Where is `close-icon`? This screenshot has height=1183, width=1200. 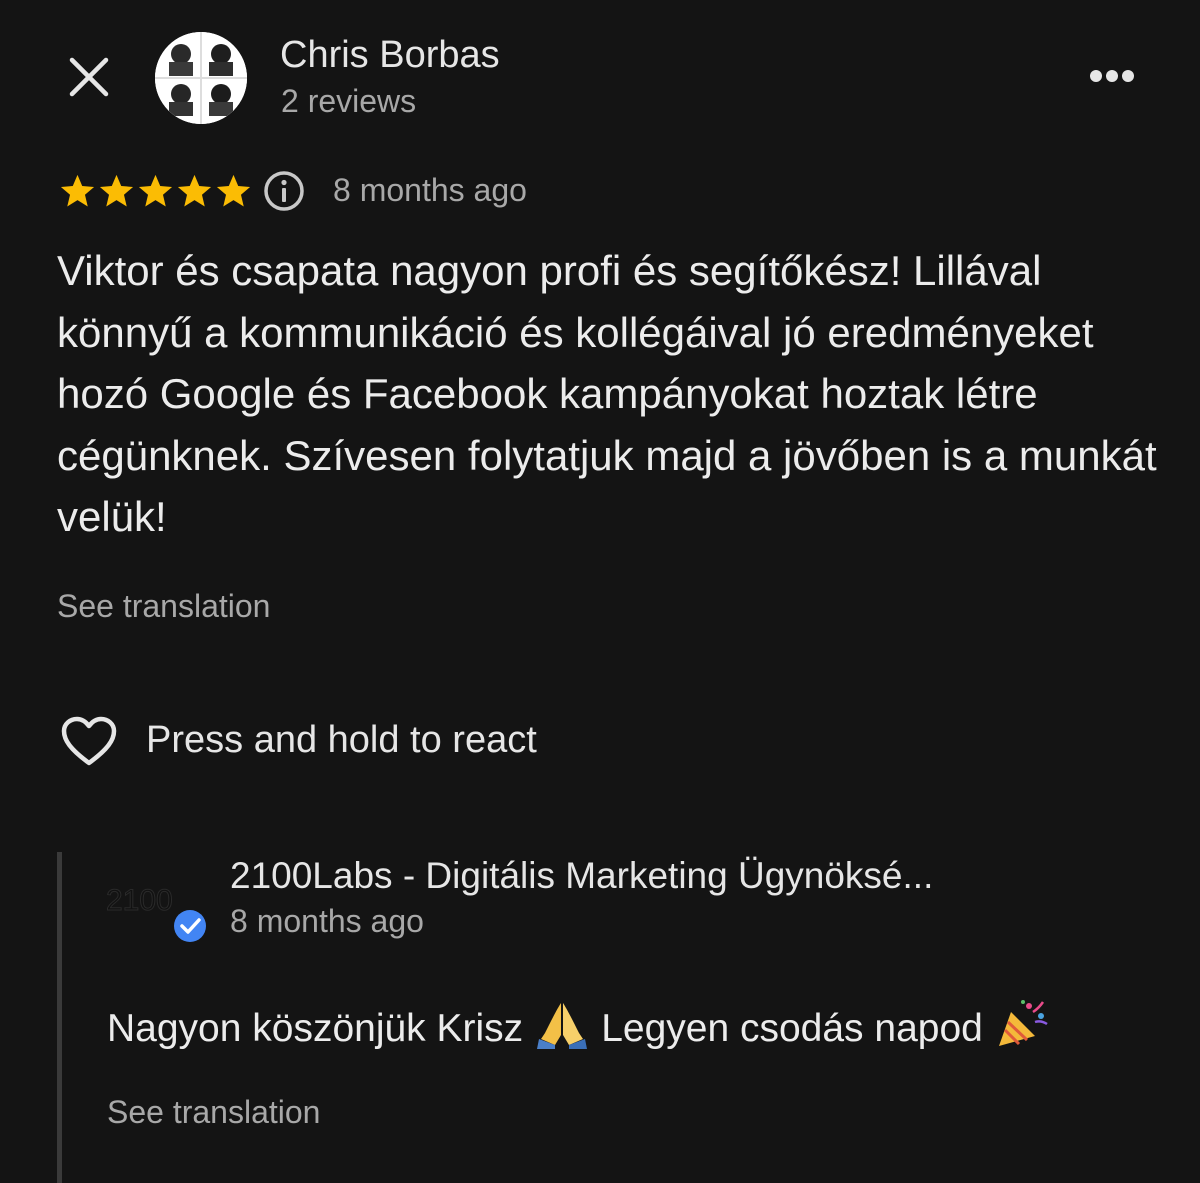 close-icon is located at coordinates (89, 77).